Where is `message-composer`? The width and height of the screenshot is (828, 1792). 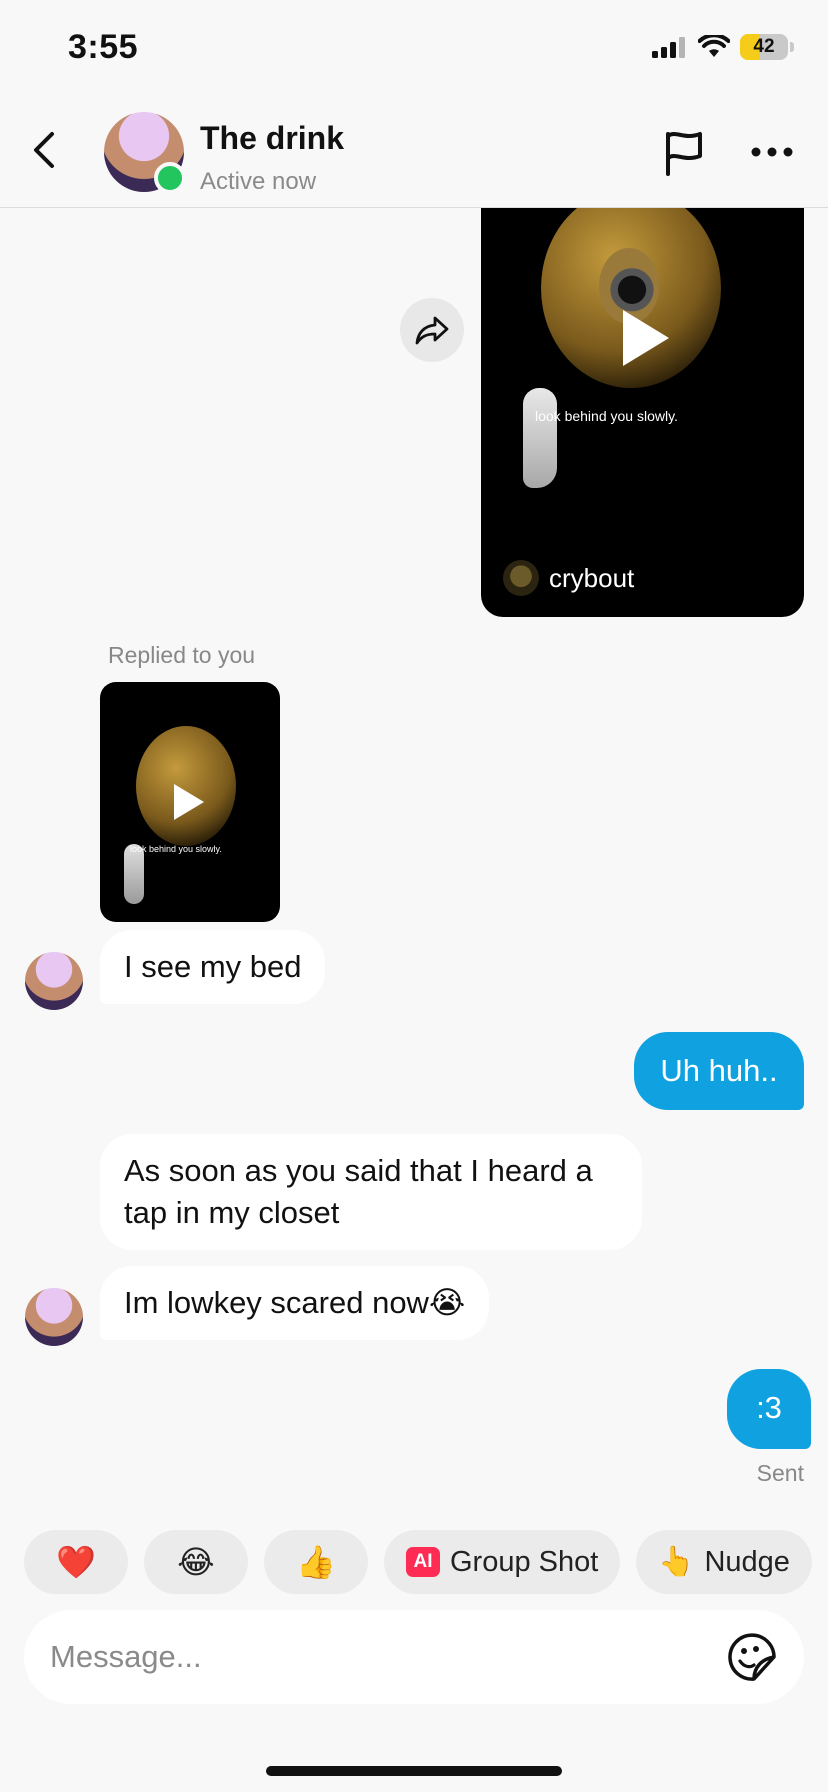 message-composer is located at coordinates (414, 1657).